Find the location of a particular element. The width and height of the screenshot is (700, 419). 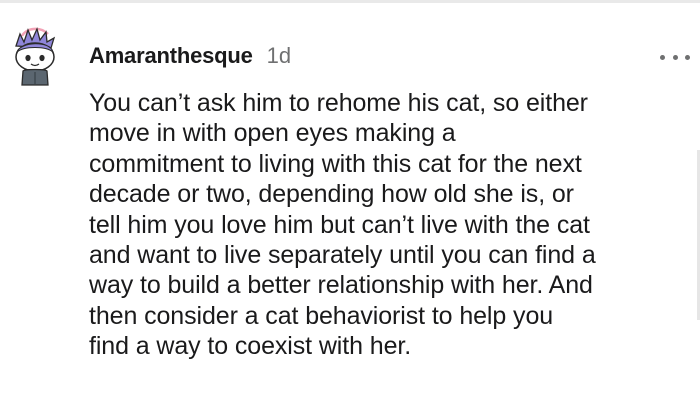

comment-timestamp: 1d is located at coordinates (279, 55).